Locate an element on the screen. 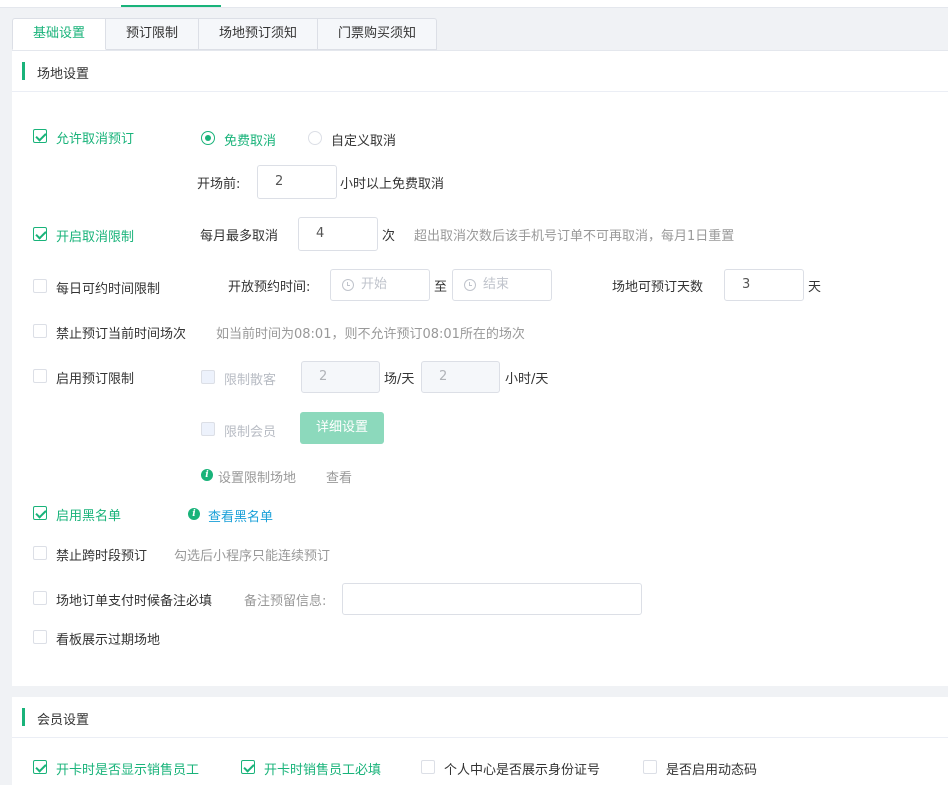  monthly-cancel-input: 4 is located at coordinates (338, 234).